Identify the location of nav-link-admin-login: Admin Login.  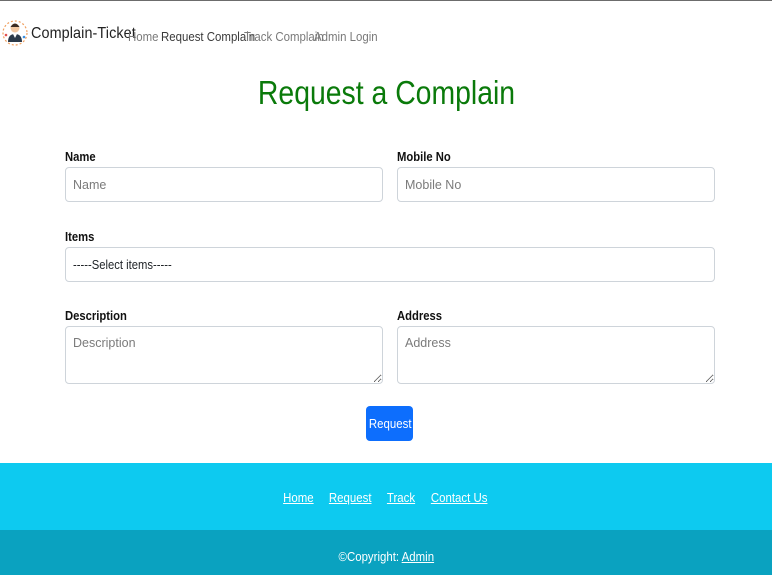
(346, 36).